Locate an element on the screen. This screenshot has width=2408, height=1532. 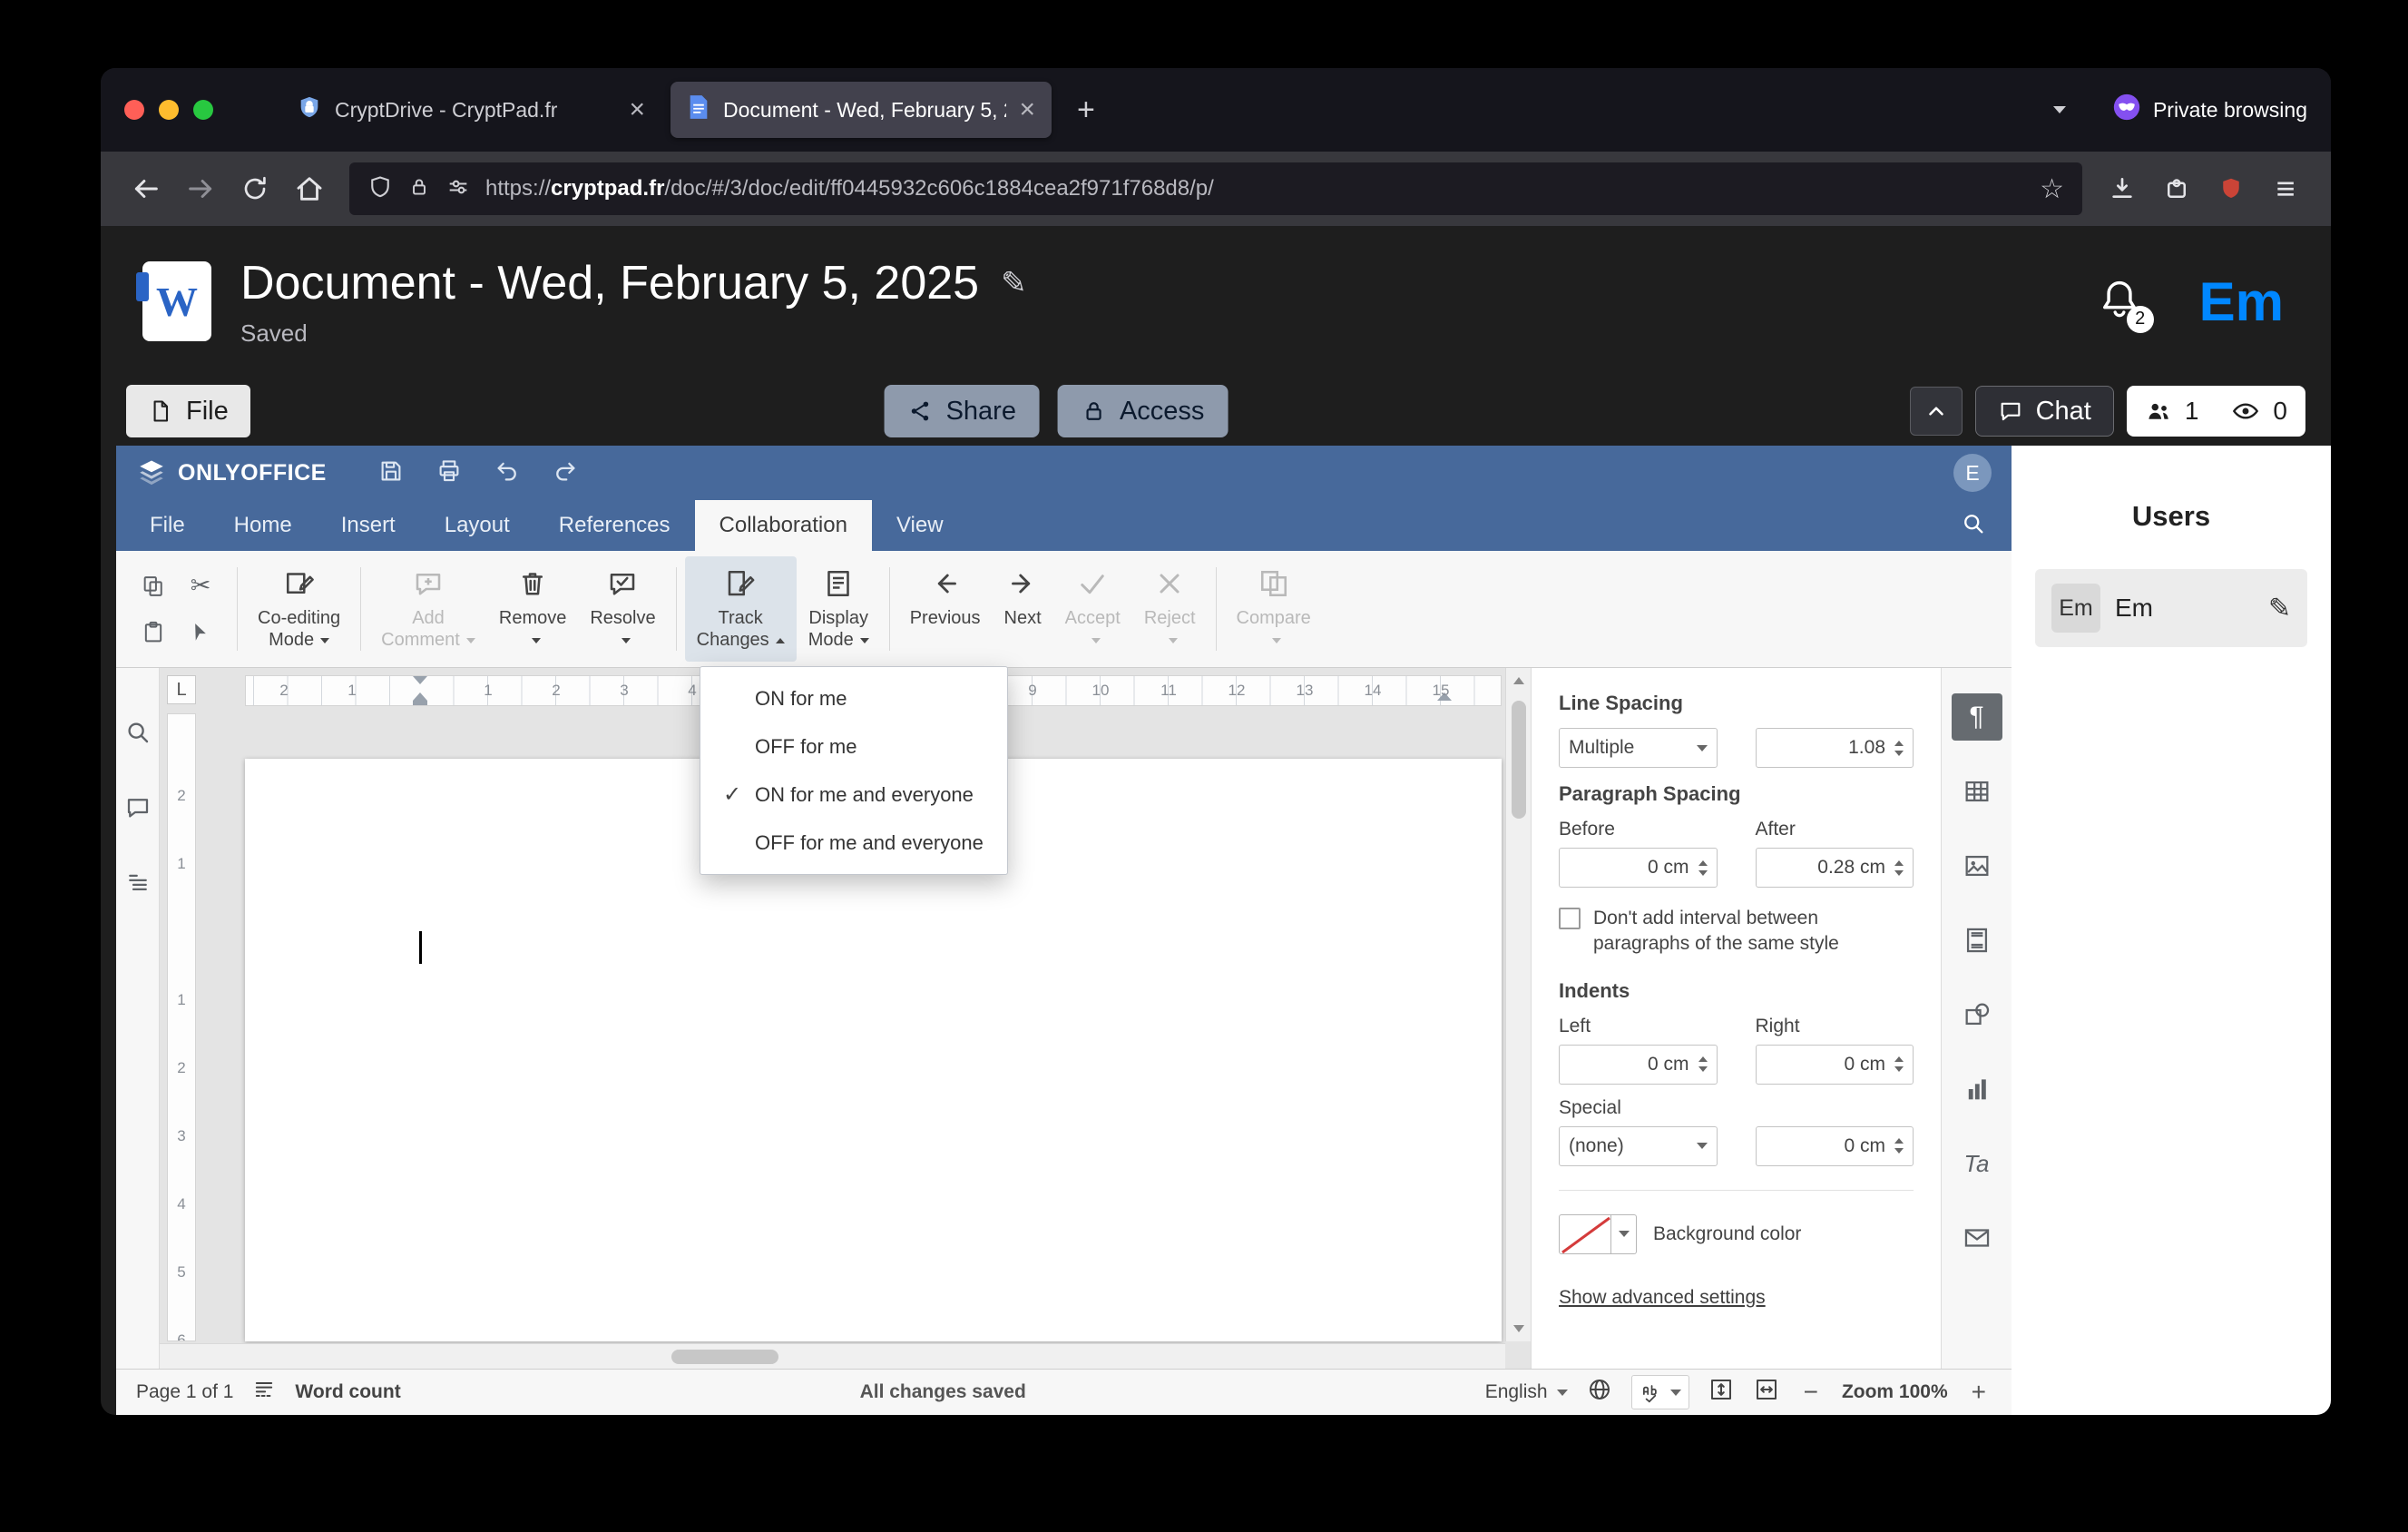
mail-merge-tab is located at coordinates (1977, 1238).